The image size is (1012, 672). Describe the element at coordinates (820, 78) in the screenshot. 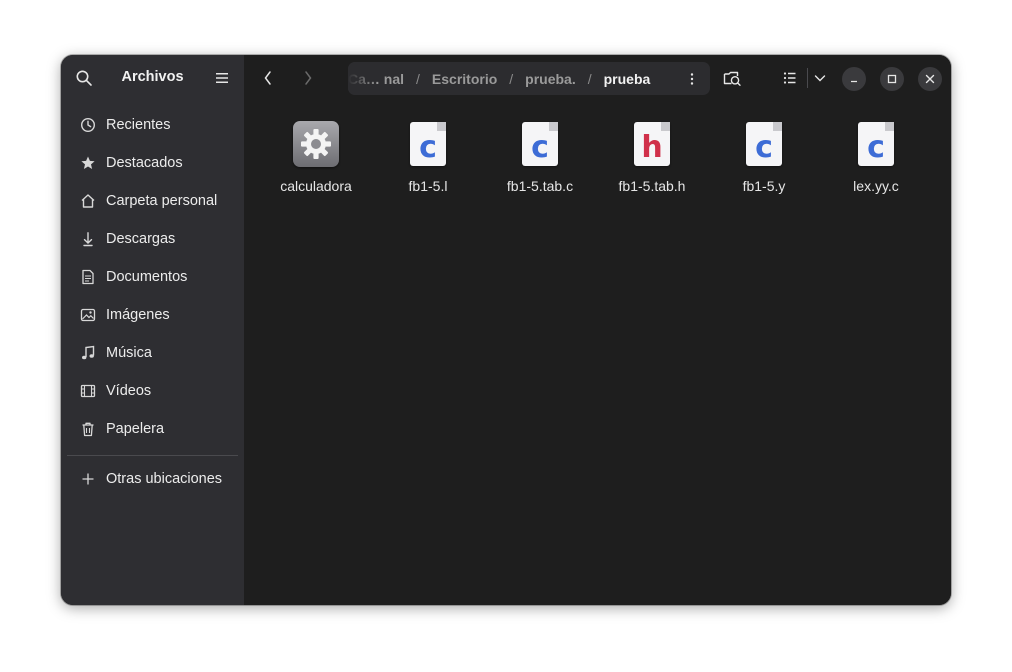

I see `chevron-down-icon` at that location.